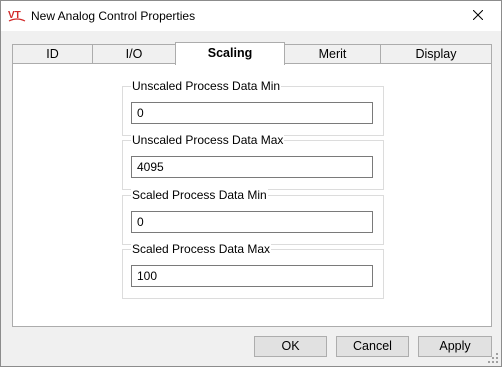 This screenshot has height=367, width=502. Describe the element at coordinates (252, 276) in the screenshot. I see `scaled-max-input` at that location.